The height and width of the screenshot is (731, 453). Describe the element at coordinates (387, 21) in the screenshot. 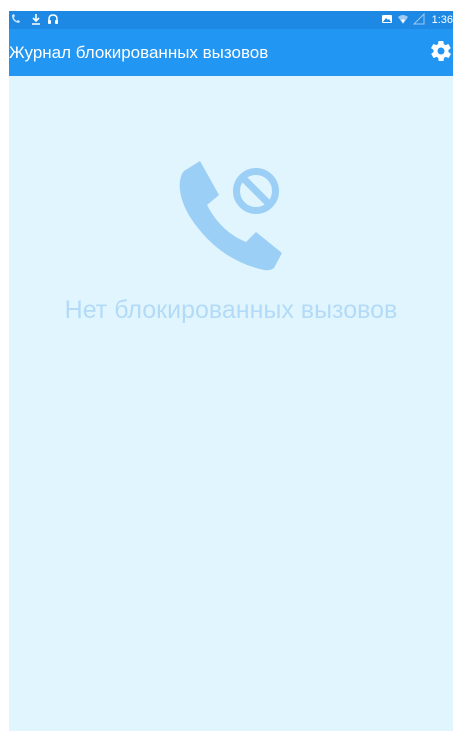

I see `photo-icon` at that location.